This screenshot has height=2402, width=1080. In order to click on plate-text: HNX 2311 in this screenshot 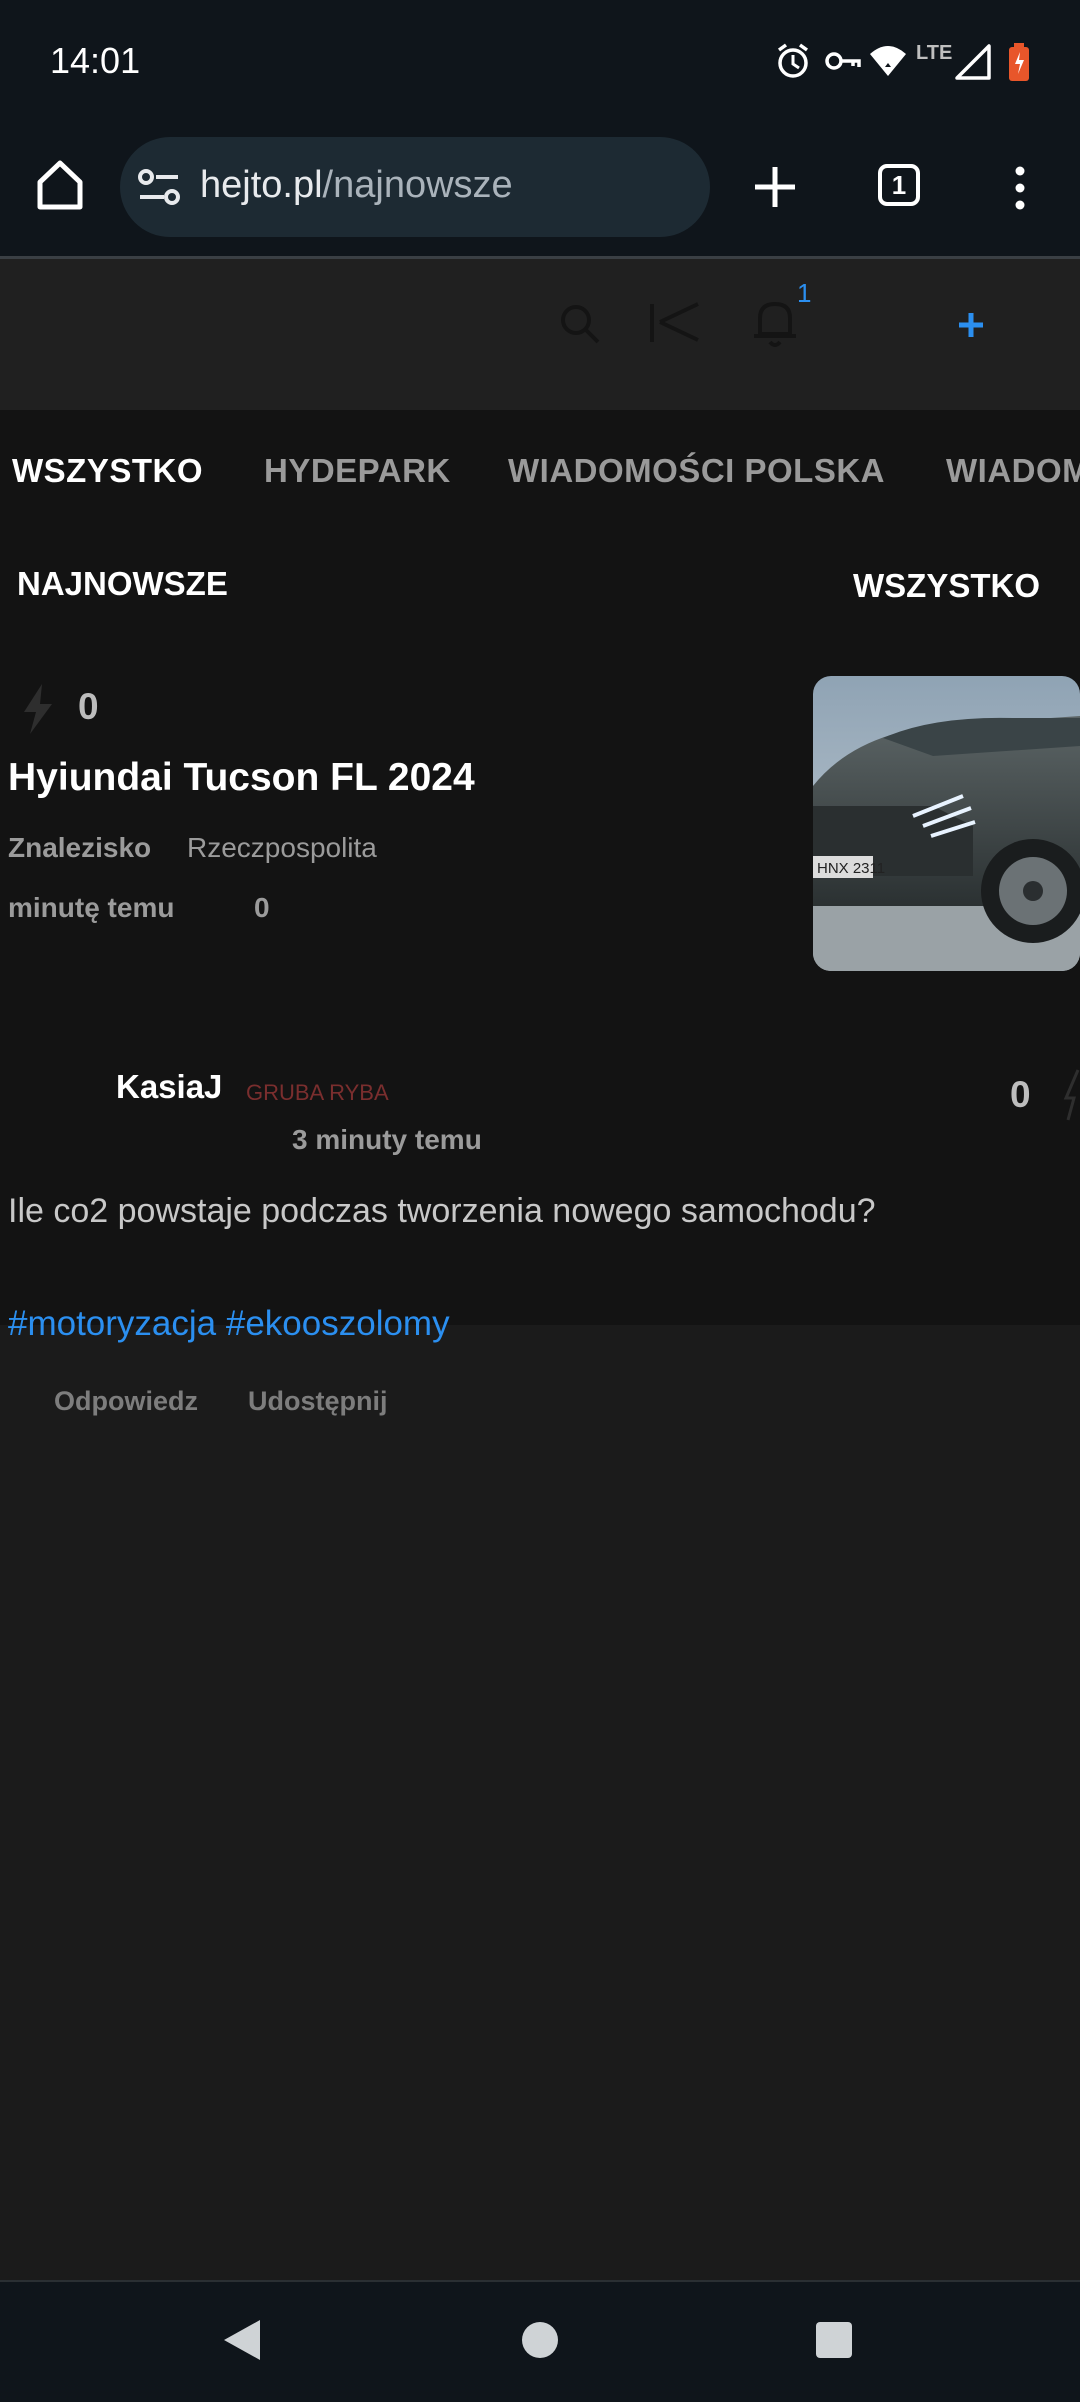, I will do `click(851, 868)`.